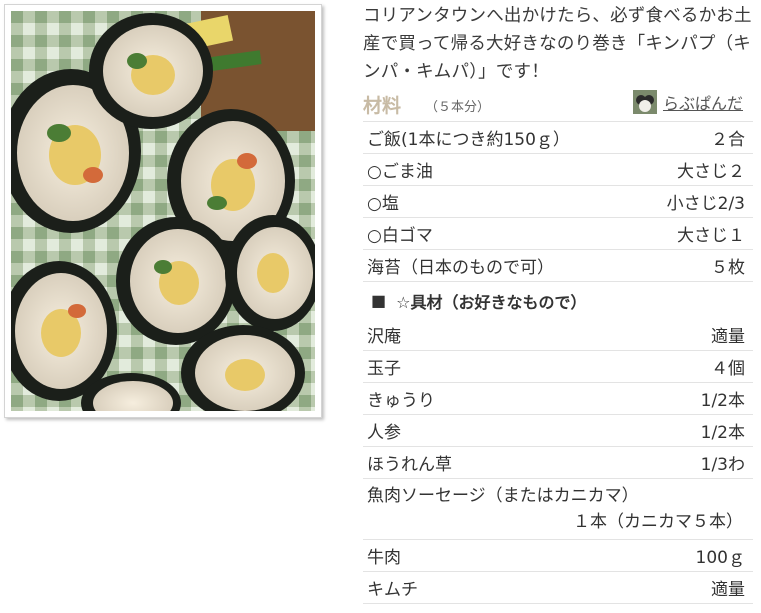 Image resolution: width=761 pixels, height=613 pixels. Describe the element at coordinates (703, 102) in the screenshot. I see `author-name: らぶぱんだ` at that location.